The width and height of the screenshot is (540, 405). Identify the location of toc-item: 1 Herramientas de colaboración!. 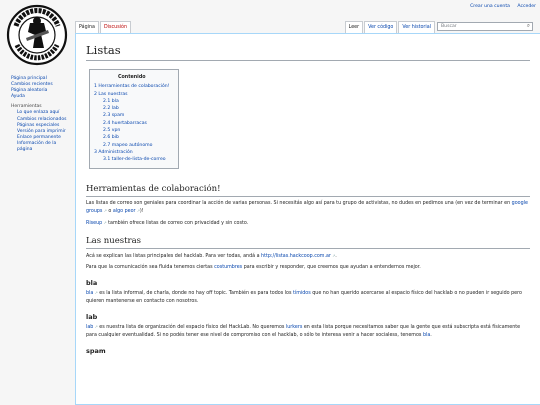
(132, 86).